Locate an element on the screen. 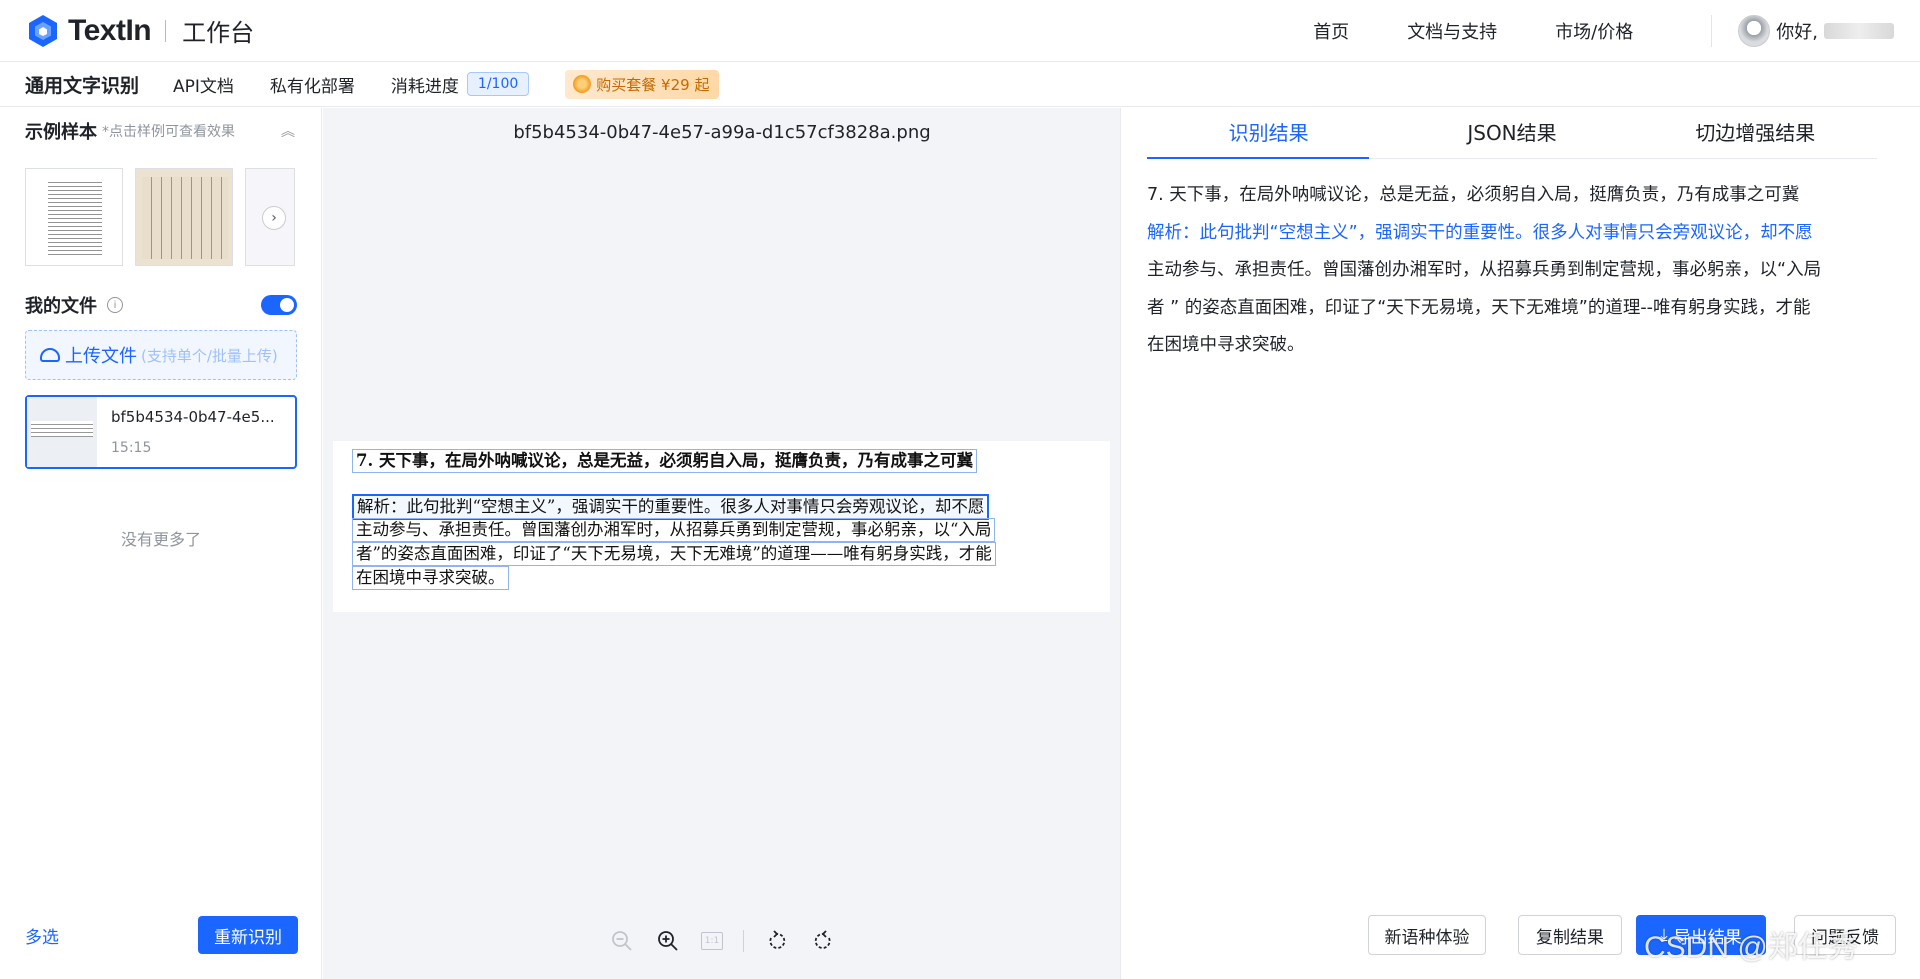 The height and width of the screenshot is (979, 1920). no-more-text: 没有更多了 is located at coordinates (160, 539).